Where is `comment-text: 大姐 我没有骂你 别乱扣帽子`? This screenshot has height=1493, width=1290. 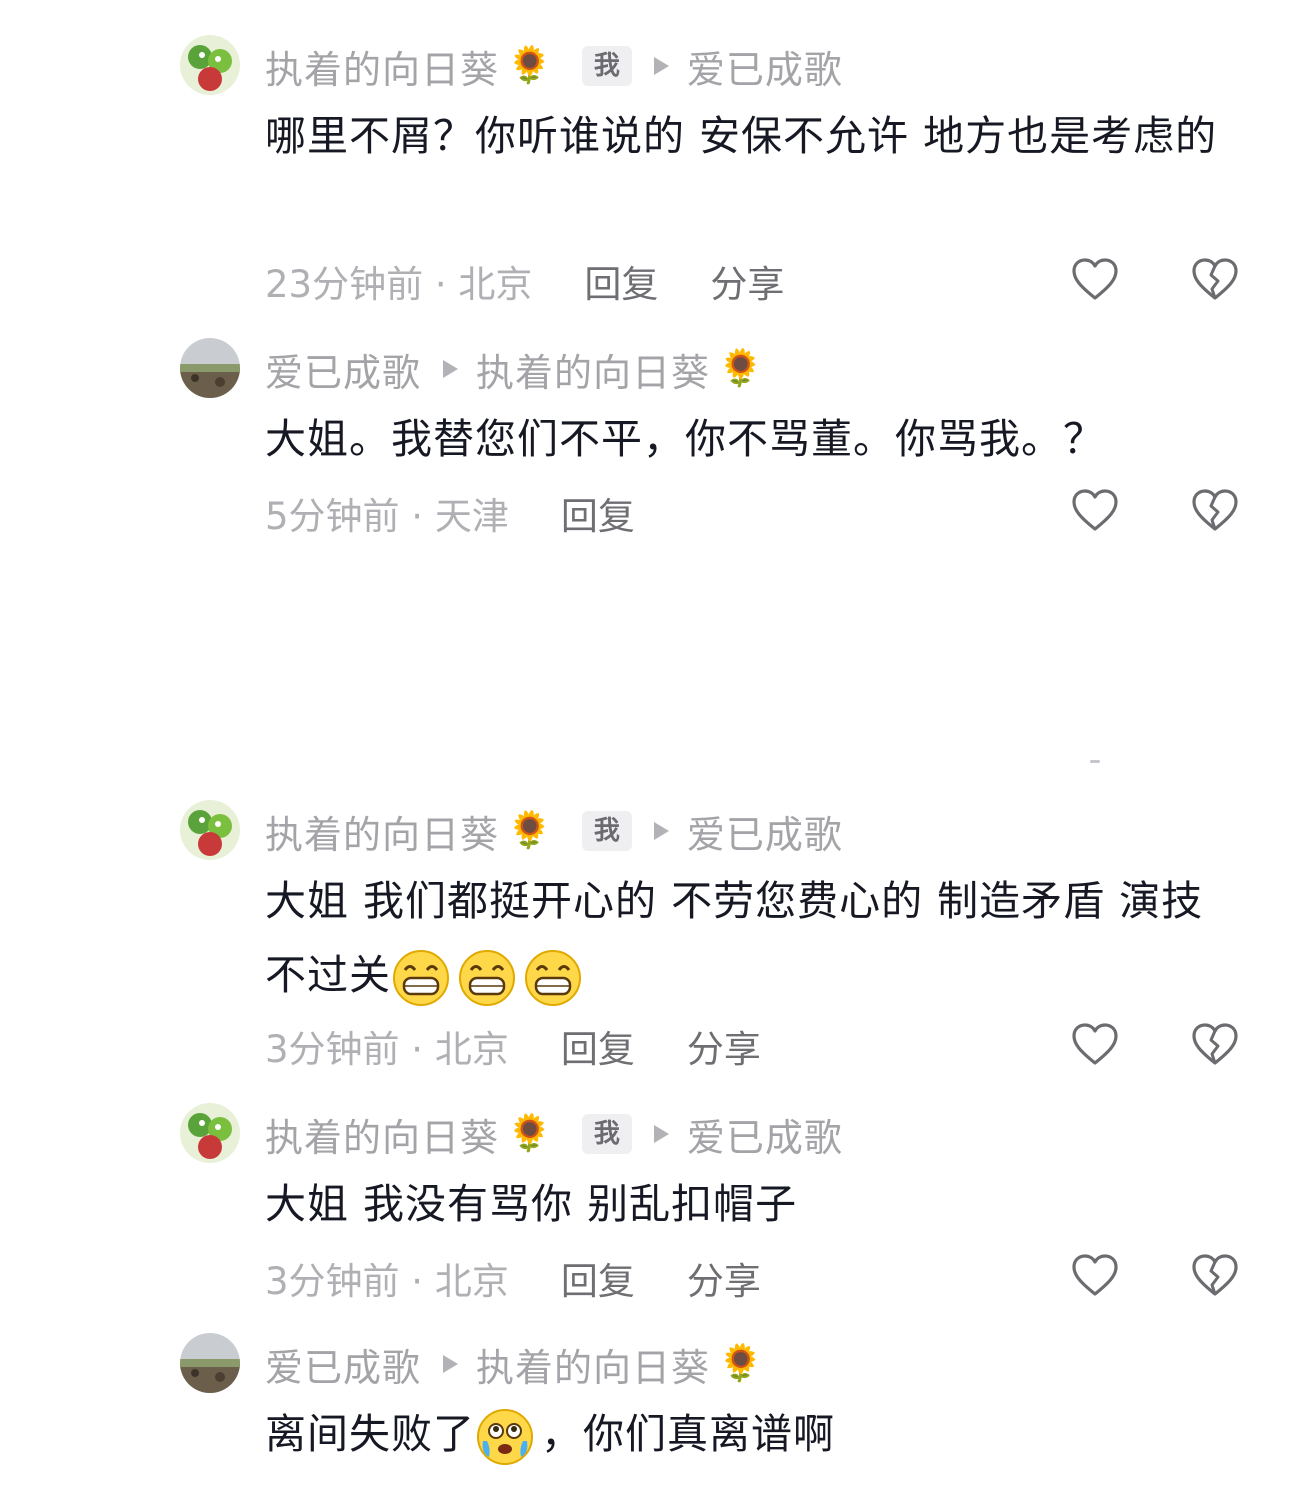
comment-text: 大姐 我没有骂你 别乱扣帽子 is located at coordinates (531, 1204).